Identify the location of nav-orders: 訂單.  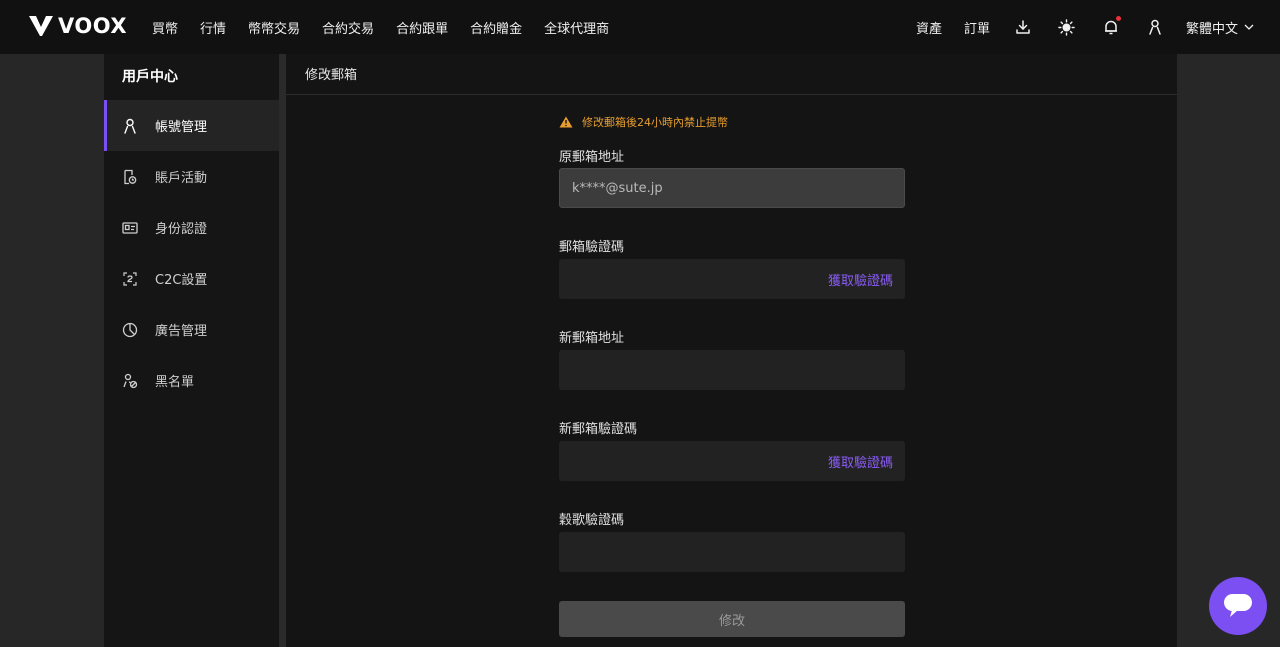
(977, 27).